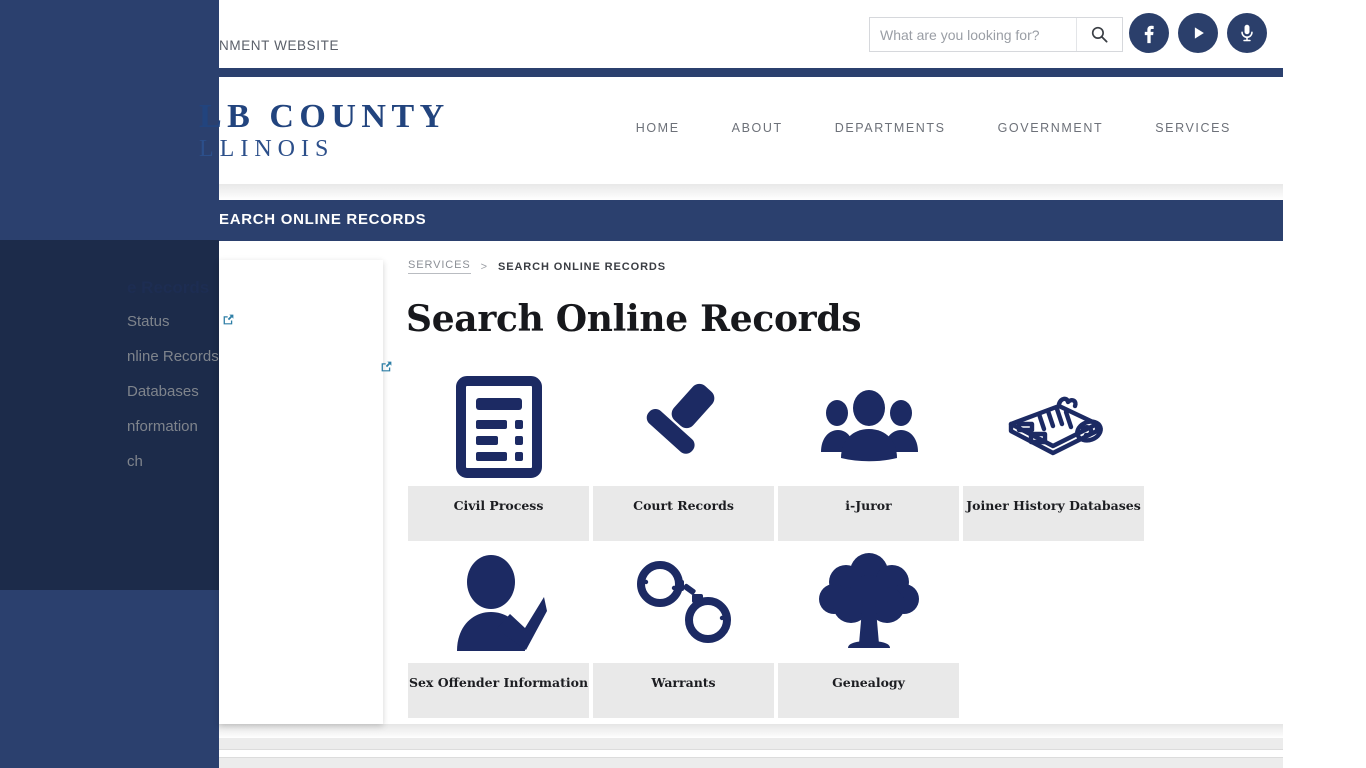  What do you see at coordinates (751, 34) in the screenshot?
I see `utility-bar: NMENT WEBSITE` at bounding box center [751, 34].